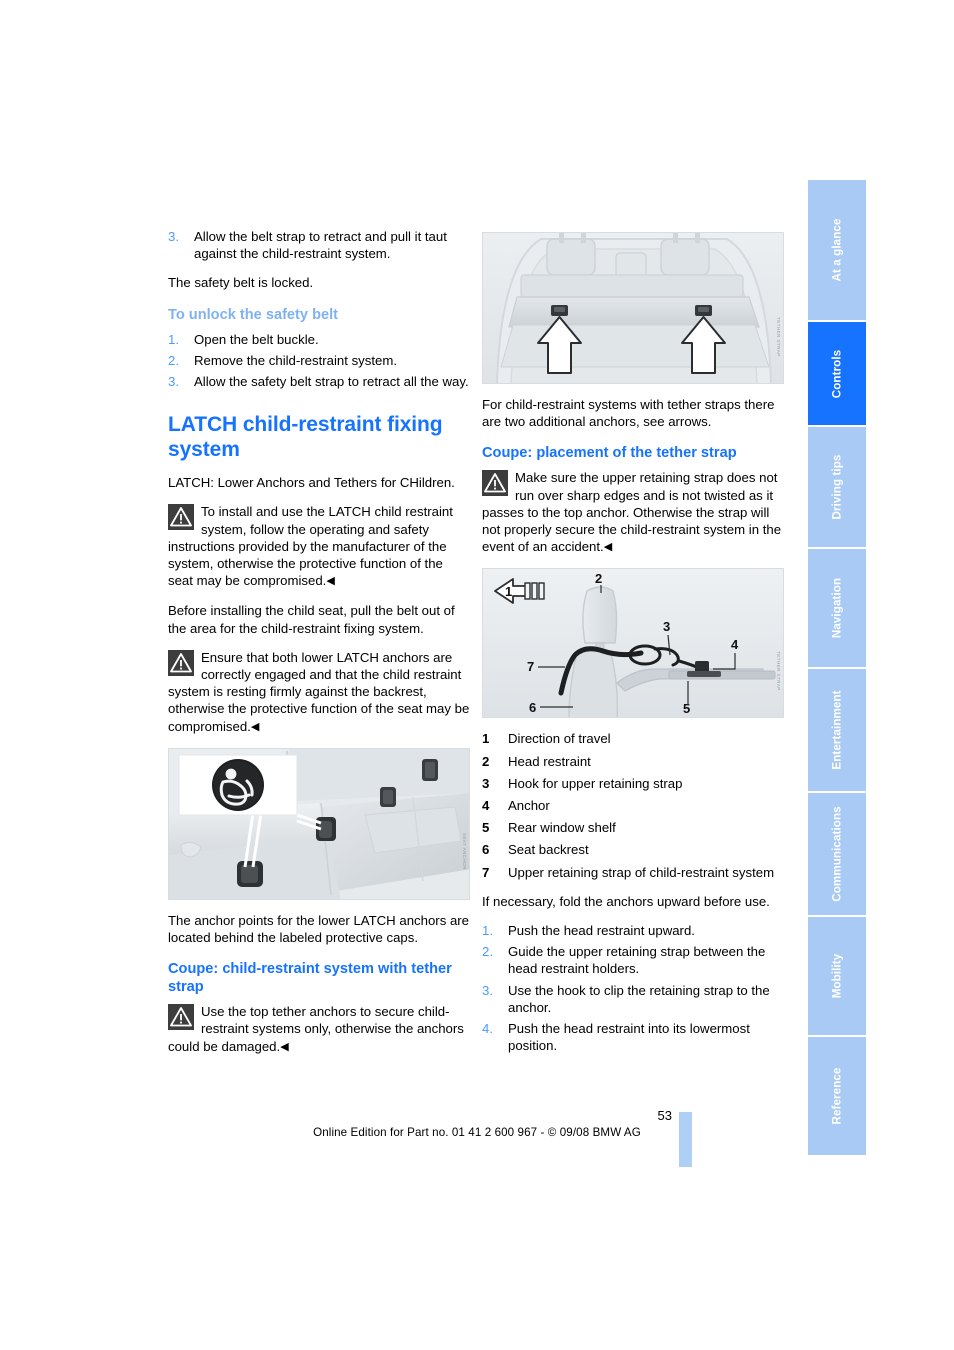 The width and height of the screenshot is (954, 1350). Describe the element at coordinates (595, 783) in the screenshot. I see `legend-text: Hook for upper retaining strap` at that location.